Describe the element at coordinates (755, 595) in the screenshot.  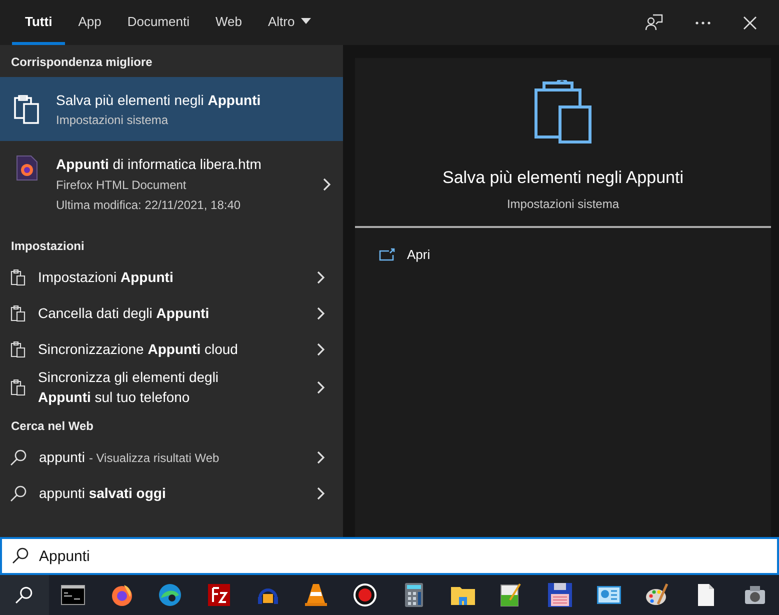
I see `camera-icon` at that location.